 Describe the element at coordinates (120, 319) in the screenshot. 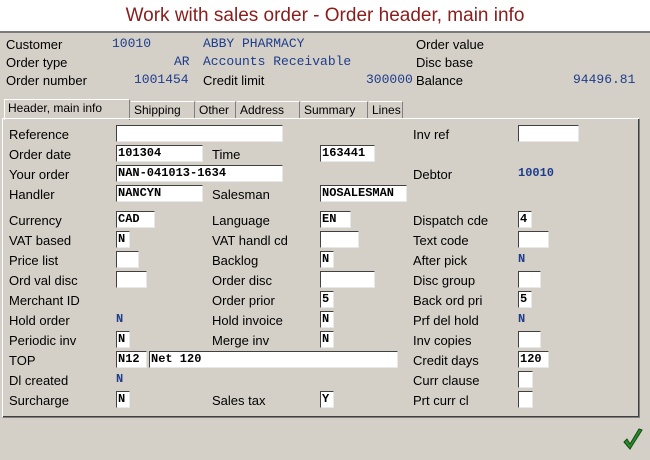

I see `hold-order-value: N` at that location.